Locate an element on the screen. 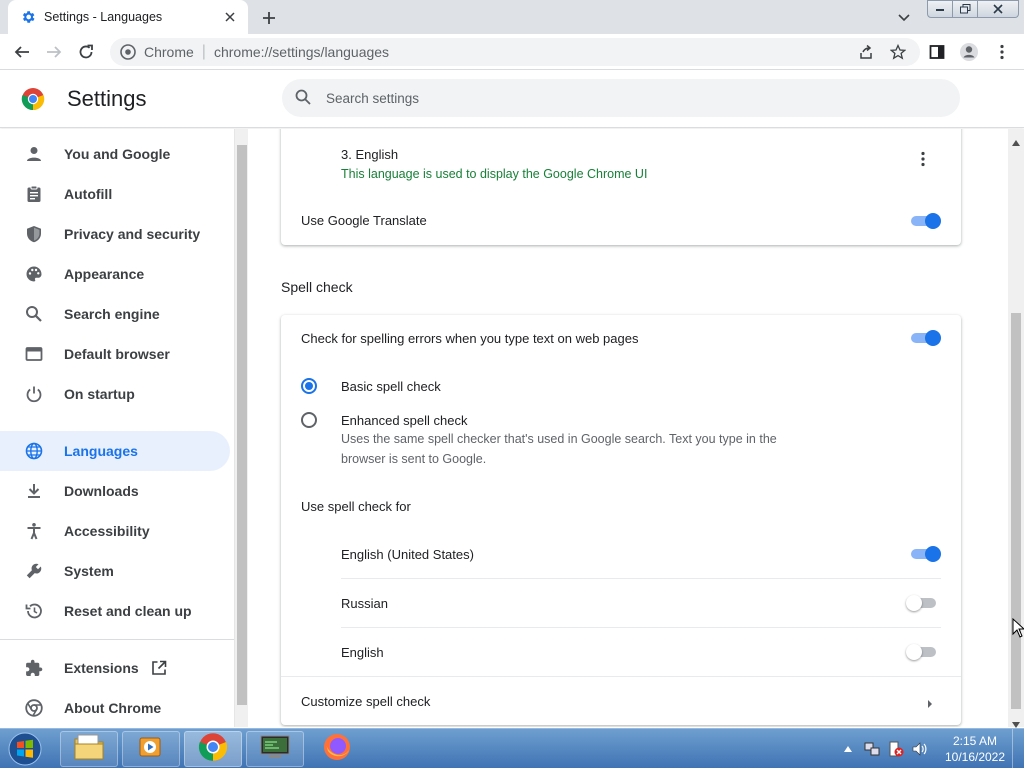  clock-time: 2:15 AM is located at coordinates (975, 741).